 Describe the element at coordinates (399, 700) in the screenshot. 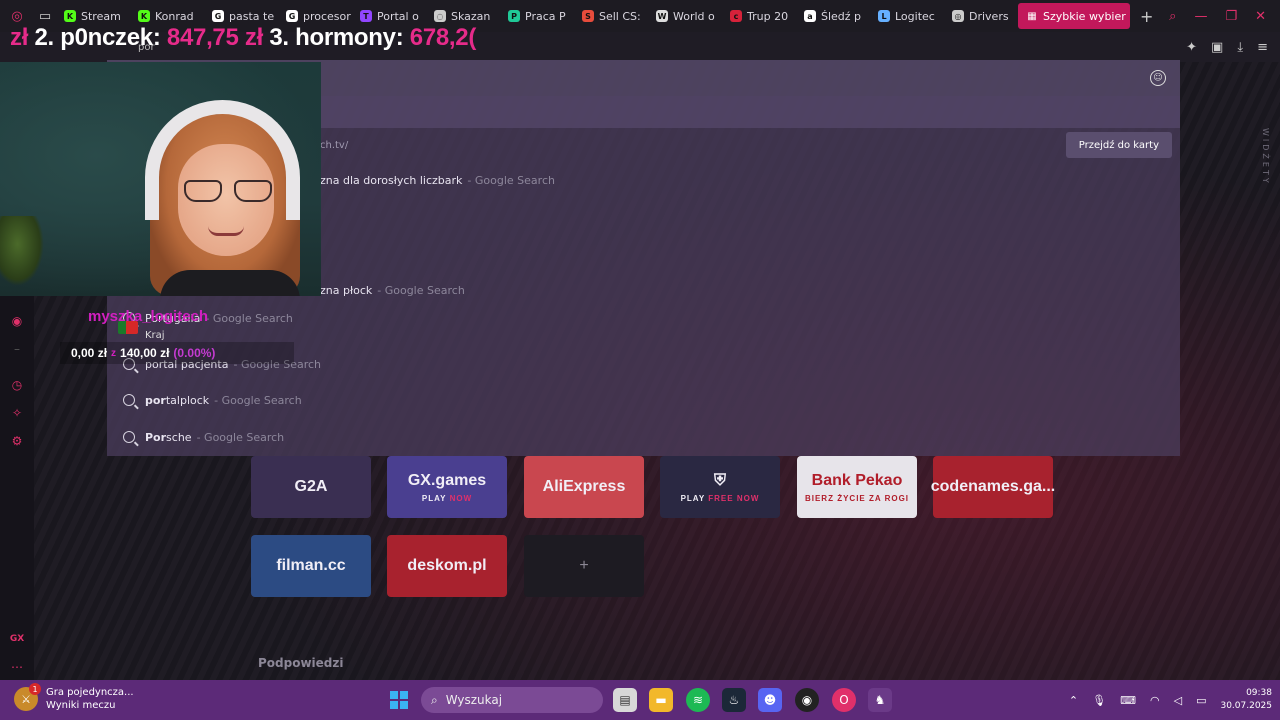

I see `windows-start-icon` at that location.